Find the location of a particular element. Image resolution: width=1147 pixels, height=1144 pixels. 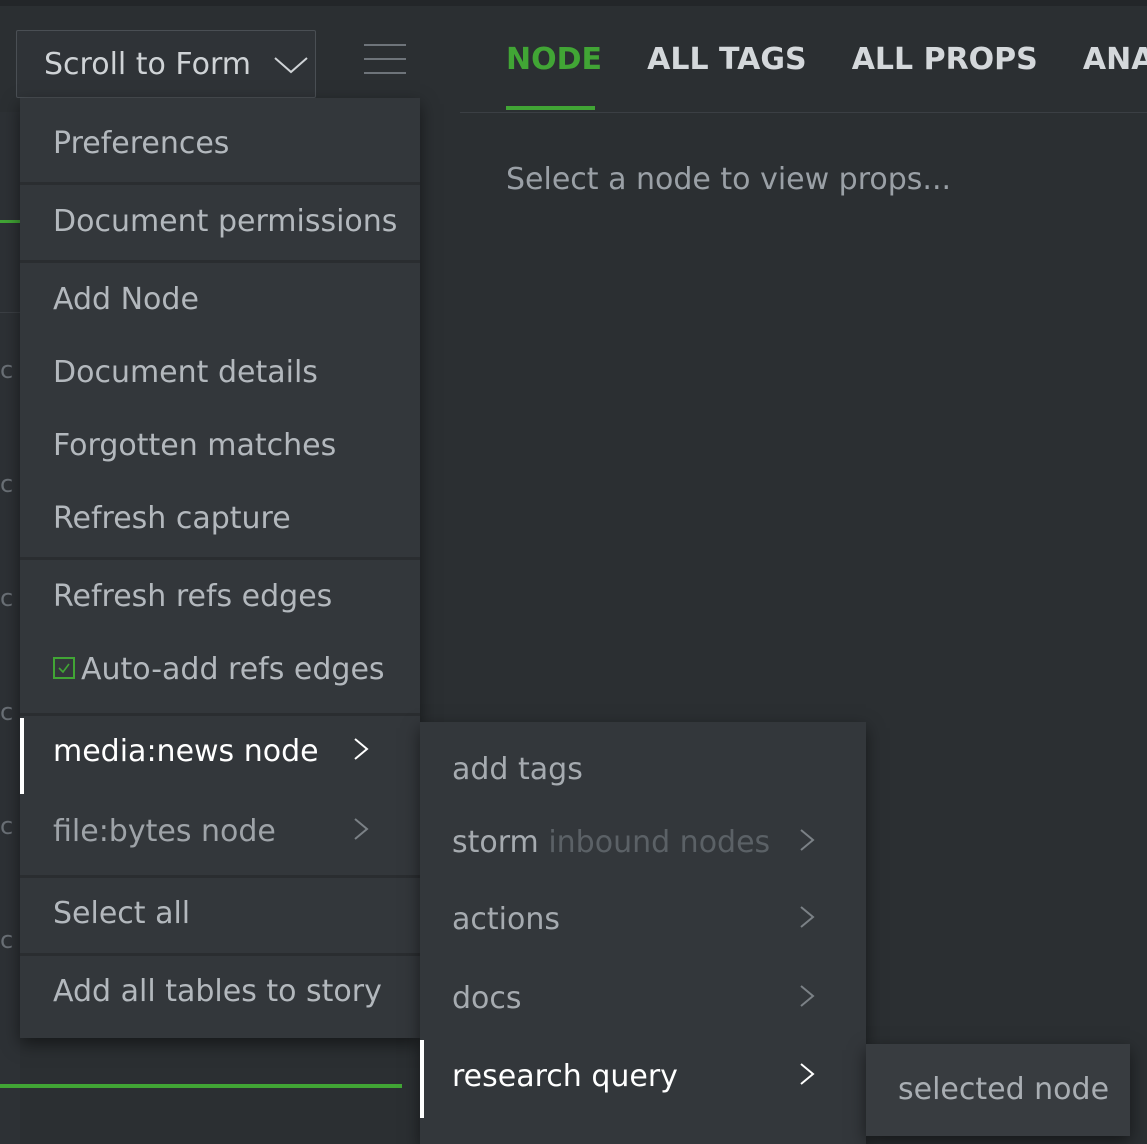

menu-item-media-news-node: media:news node is located at coordinates (220, 751).